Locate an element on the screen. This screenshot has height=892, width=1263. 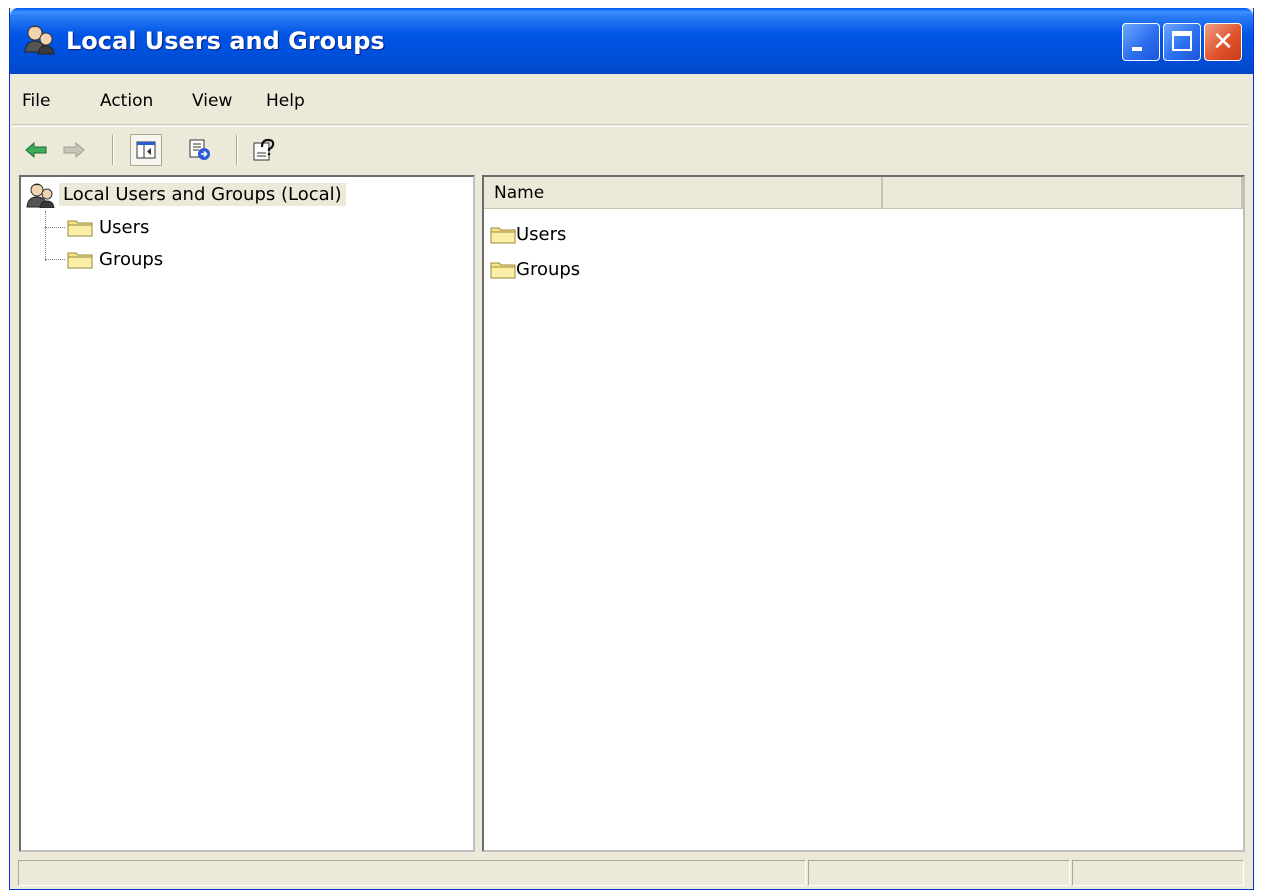
window-title: Local Users and Groups is located at coordinates (225, 41).